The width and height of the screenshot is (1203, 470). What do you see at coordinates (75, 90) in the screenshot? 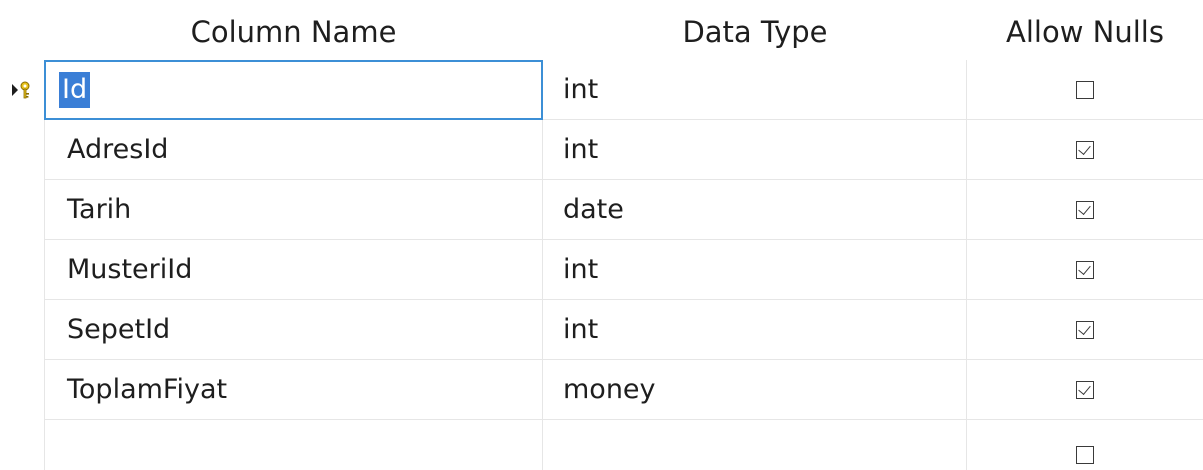
I see `column-name-text: Id` at bounding box center [75, 90].